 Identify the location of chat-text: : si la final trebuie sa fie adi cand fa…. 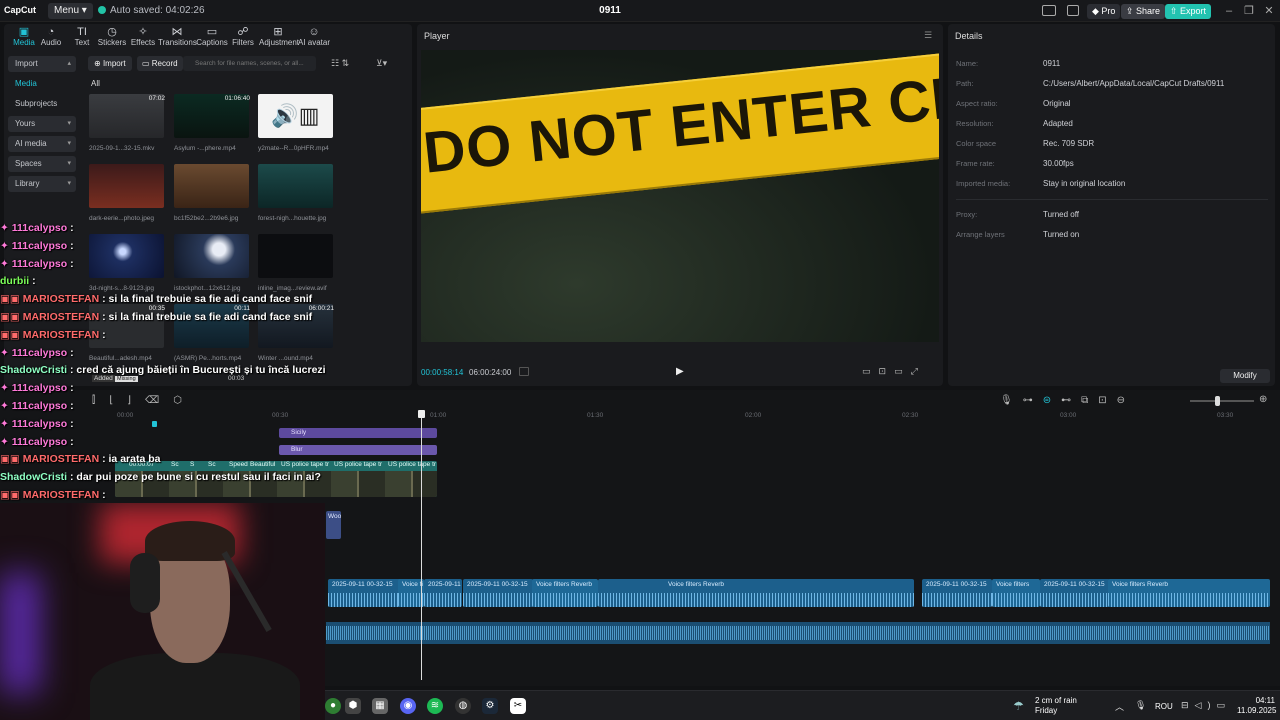
(206, 316).